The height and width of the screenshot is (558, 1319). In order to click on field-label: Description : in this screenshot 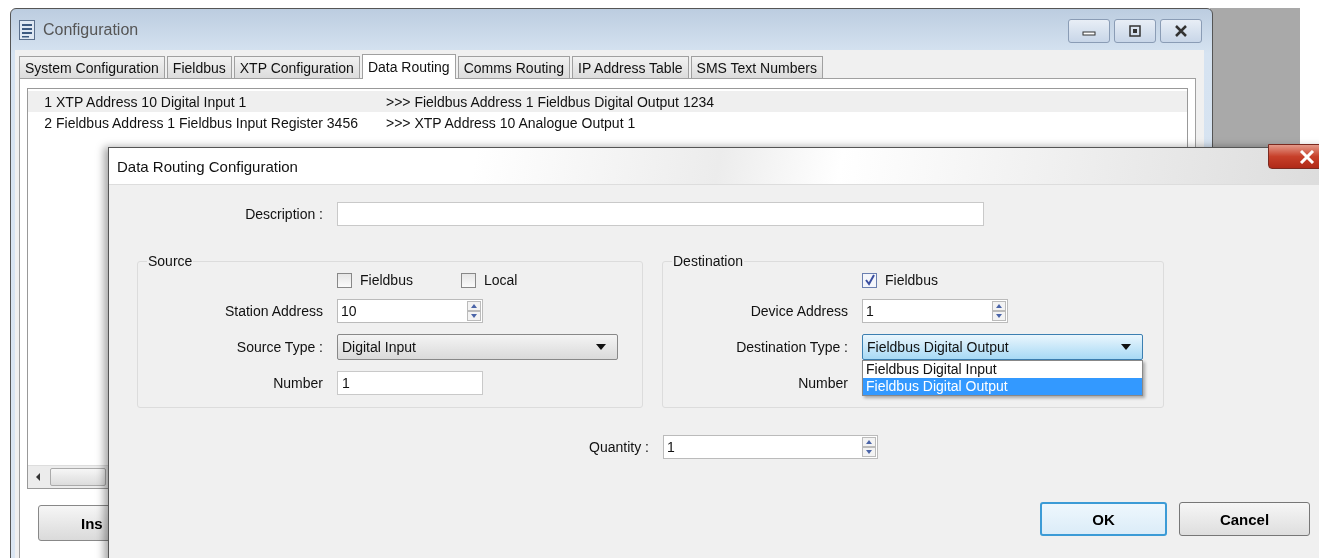, I will do `click(283, 214)`.